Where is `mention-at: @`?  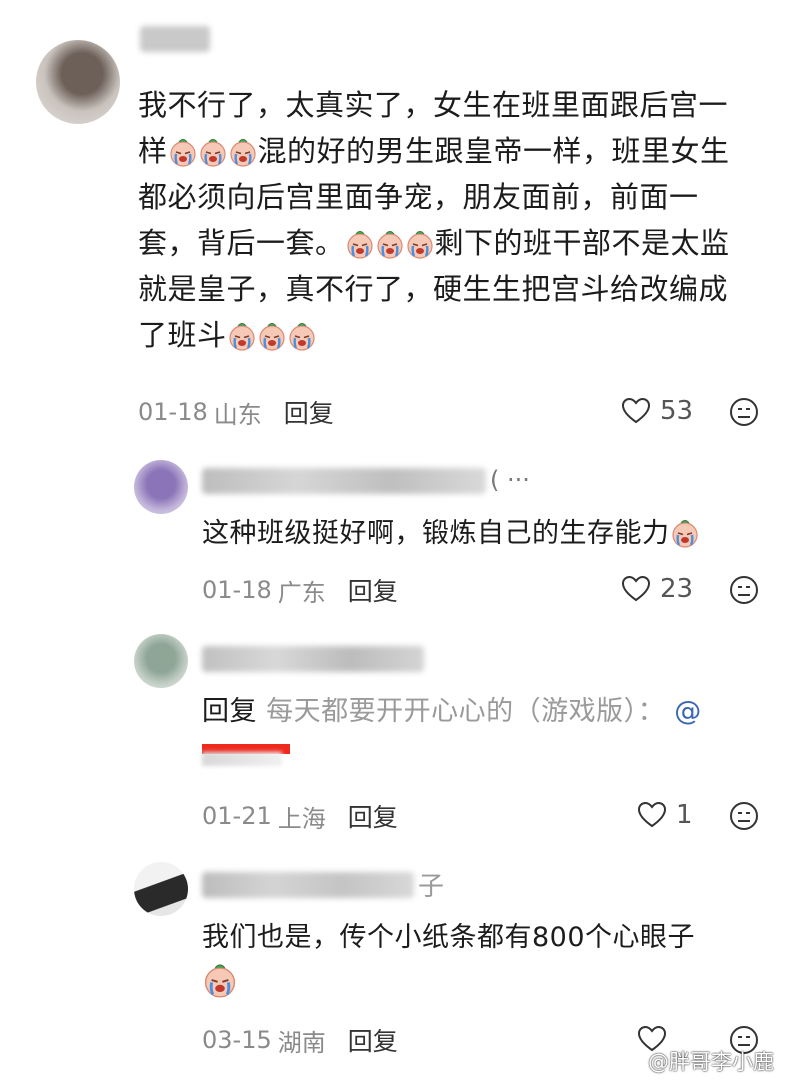
mention-at: @ is located at coordinates (688, 711).